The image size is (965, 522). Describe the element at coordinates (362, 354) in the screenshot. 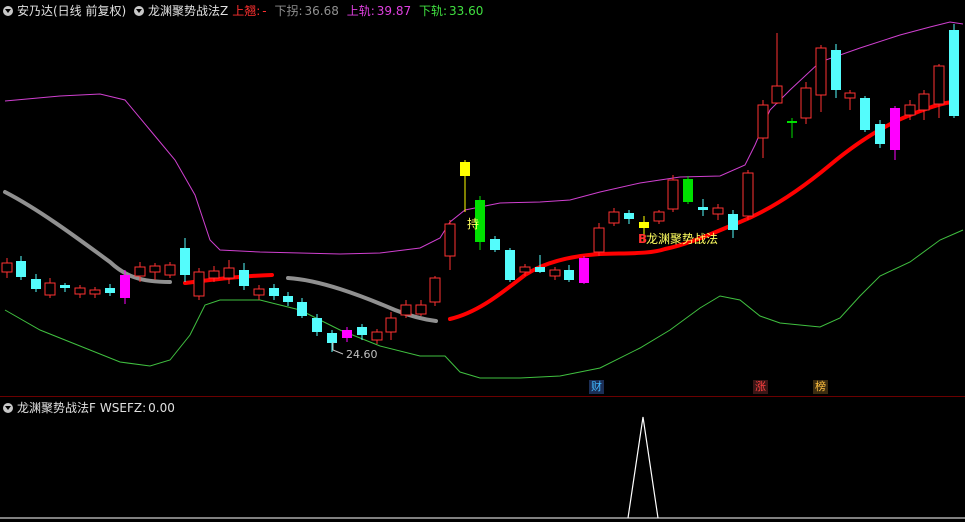

I see `low-price-label: 24.60` at that location.